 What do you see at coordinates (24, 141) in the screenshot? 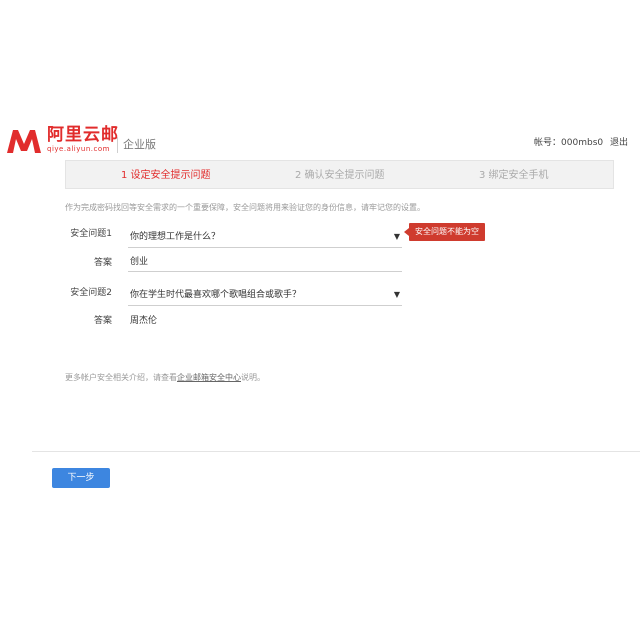
I see `logo-m-icon` at bounding box center [24, 141].